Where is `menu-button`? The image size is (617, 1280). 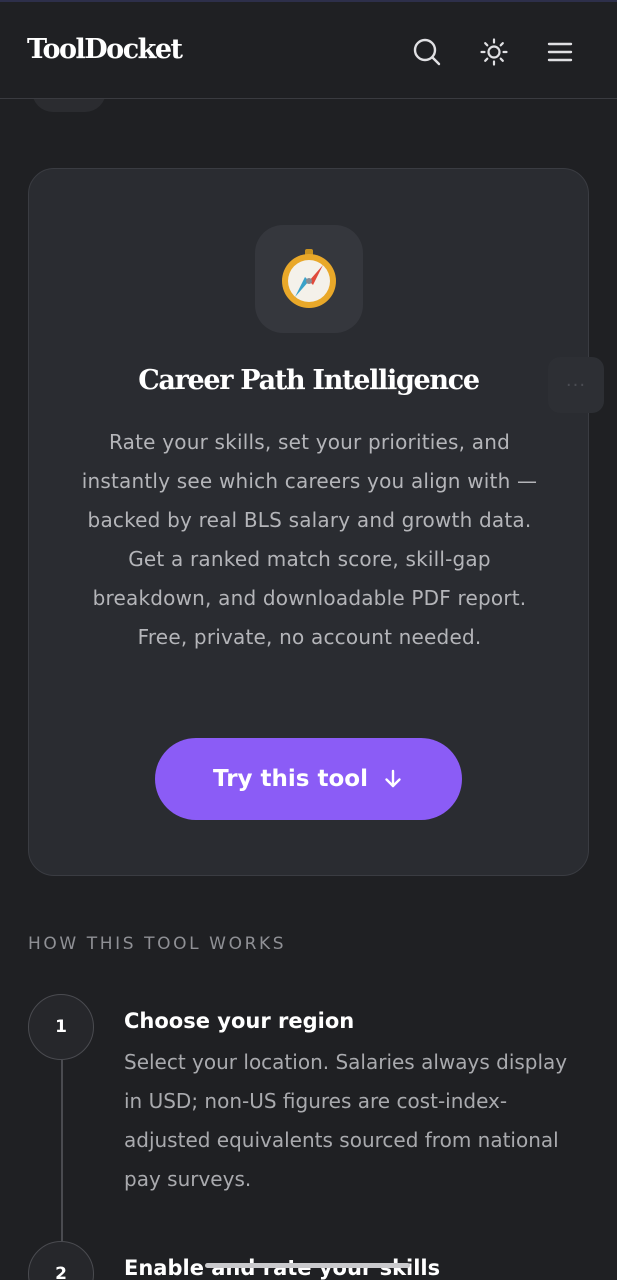 menu-button is located at coordinates (560, 52).